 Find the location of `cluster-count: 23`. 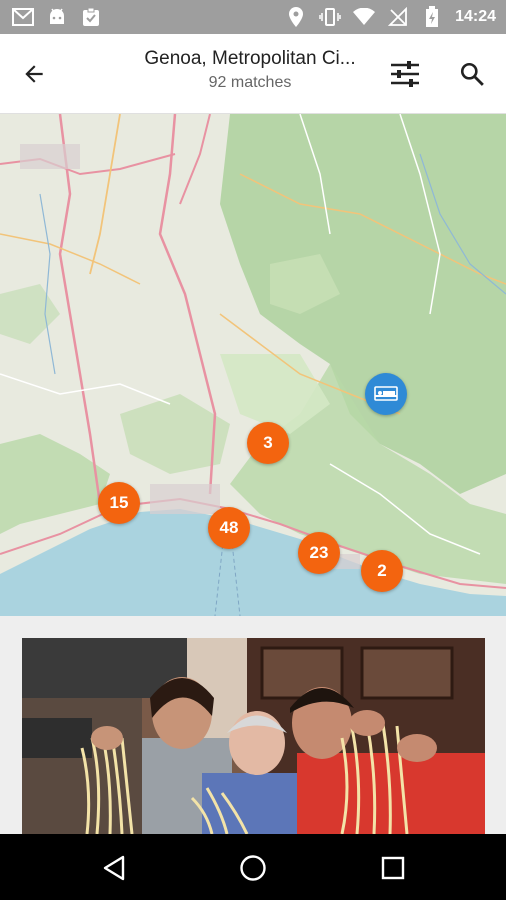

cluster-count: 23 is located at coordinates (319, 552).